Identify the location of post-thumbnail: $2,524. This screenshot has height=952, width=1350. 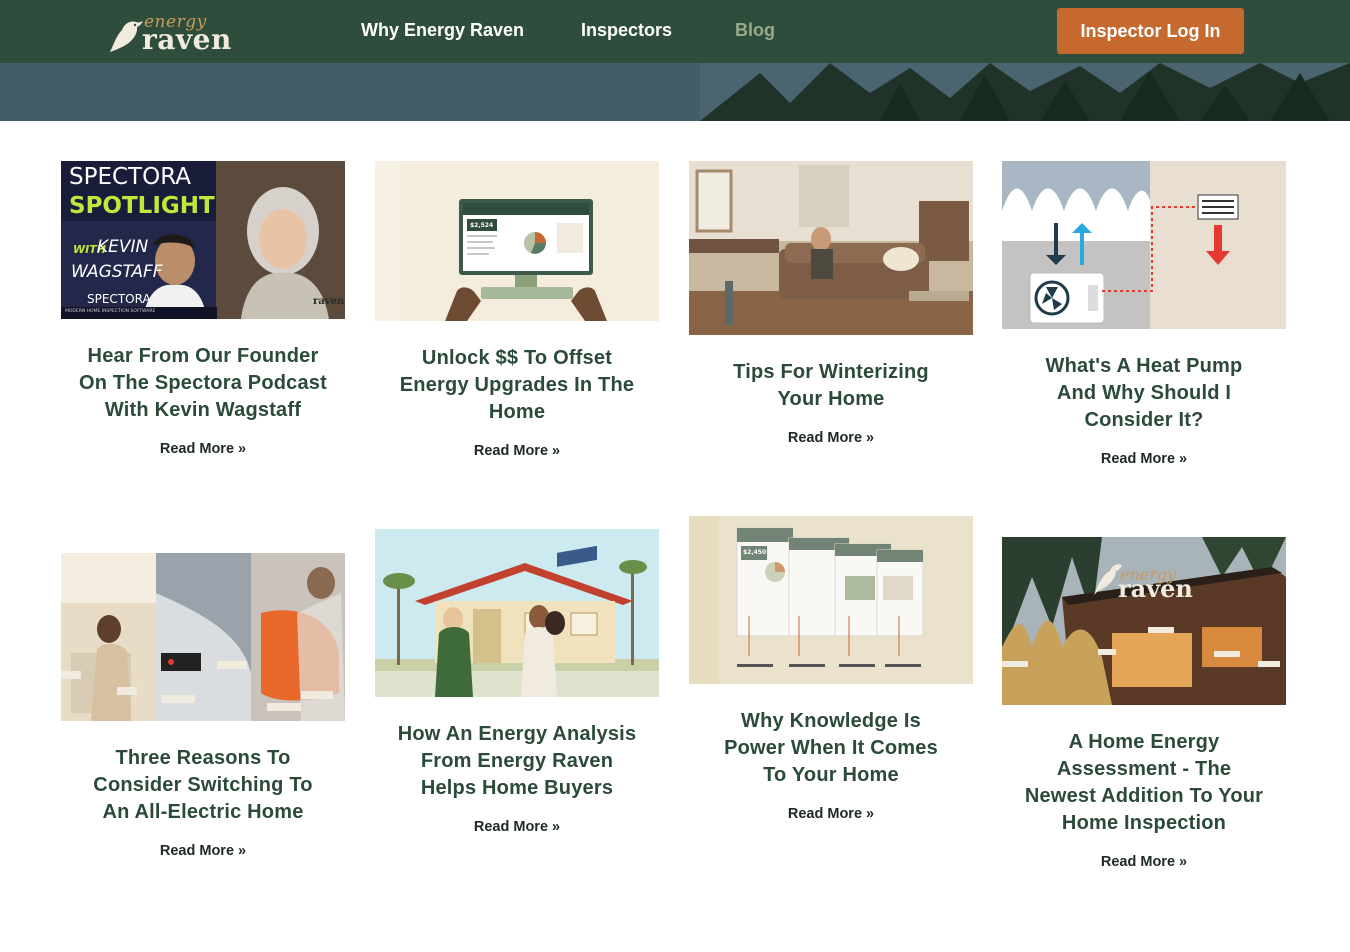
(517, 241).